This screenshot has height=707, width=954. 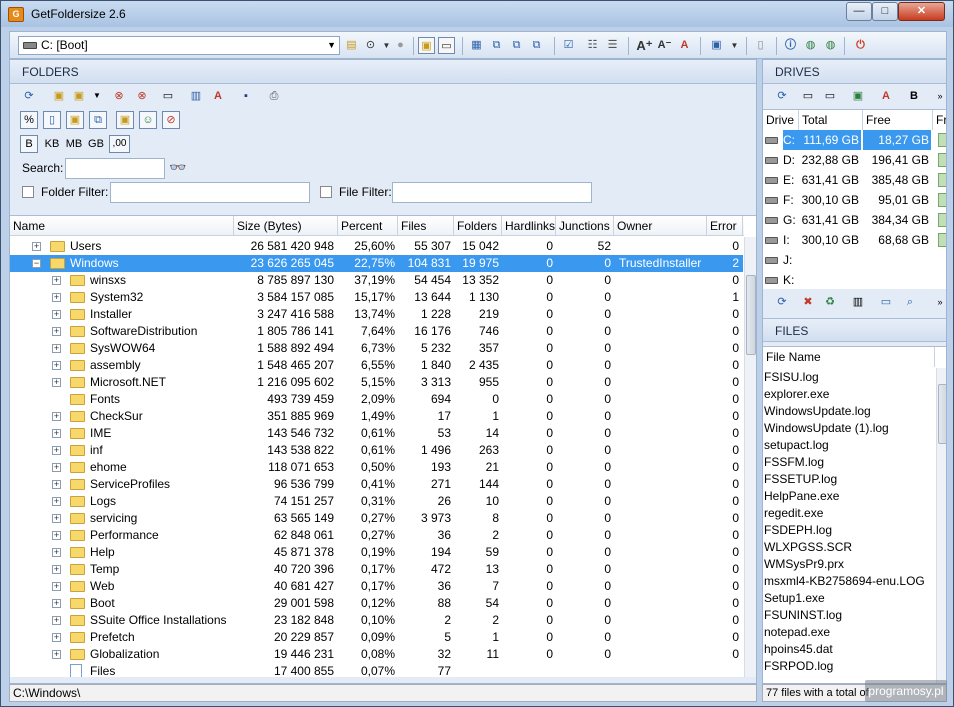 I want to click on drive-view-icon: ▭, so click(x=446, y=45).